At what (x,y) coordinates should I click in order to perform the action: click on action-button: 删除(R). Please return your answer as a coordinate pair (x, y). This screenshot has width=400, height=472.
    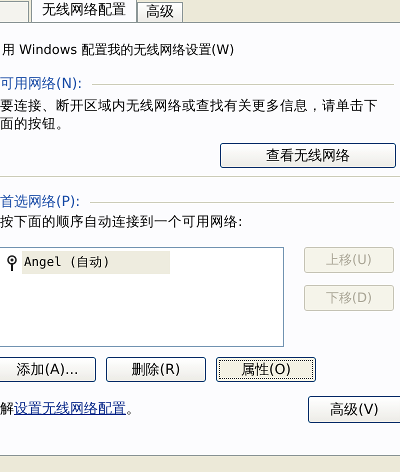
    Looking at the image, I should click on (156, 369).